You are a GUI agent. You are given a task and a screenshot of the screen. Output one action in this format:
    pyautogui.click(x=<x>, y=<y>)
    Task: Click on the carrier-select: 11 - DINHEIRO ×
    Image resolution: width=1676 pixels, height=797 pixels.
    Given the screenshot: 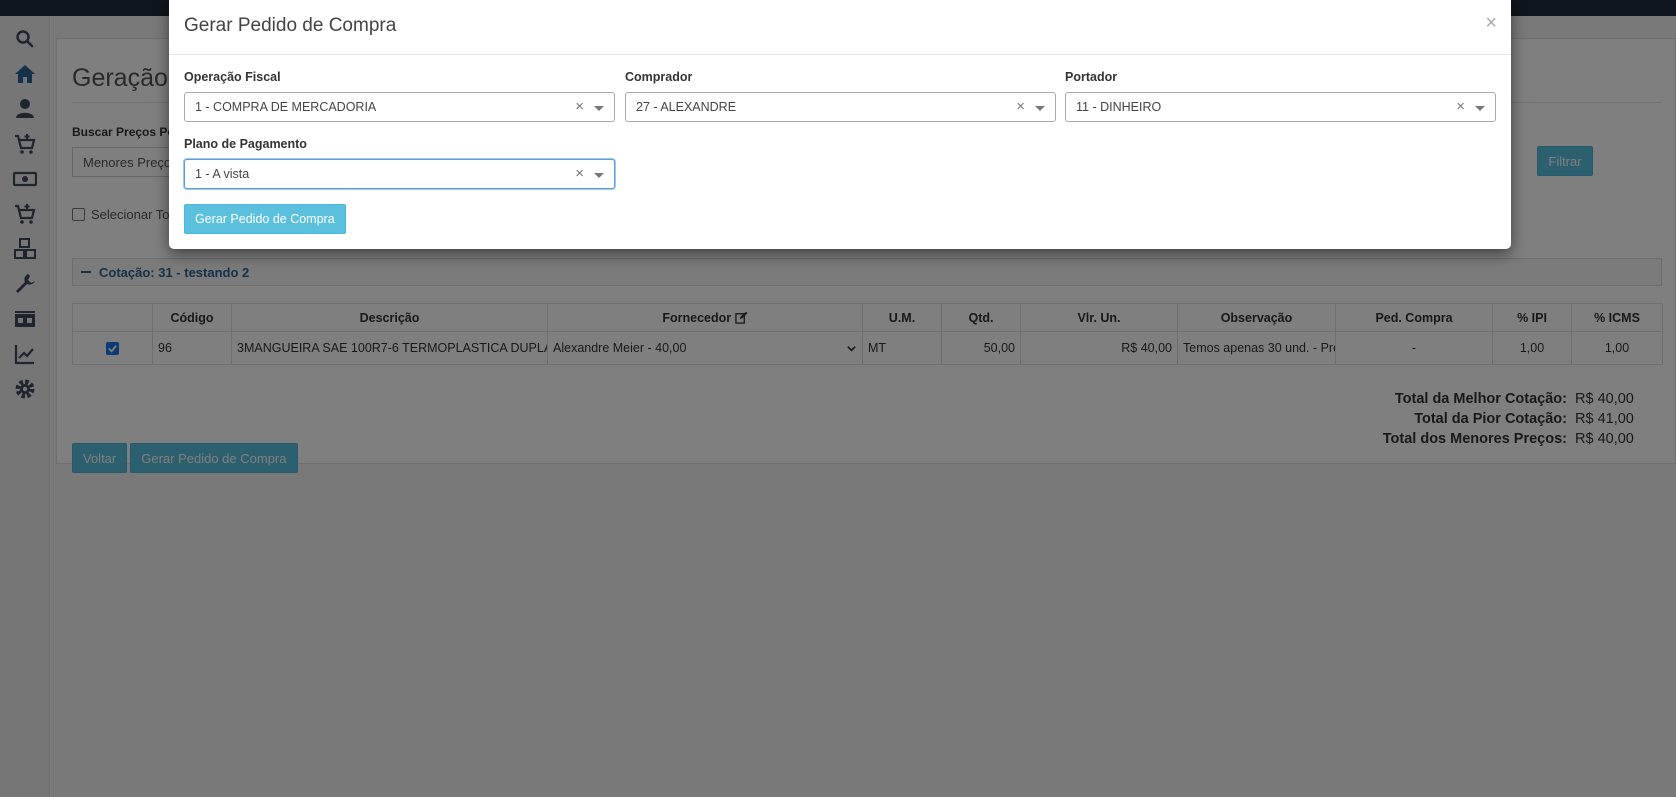 What is the action you would take?
    pyautogui.click(x=1280, y=107)
    